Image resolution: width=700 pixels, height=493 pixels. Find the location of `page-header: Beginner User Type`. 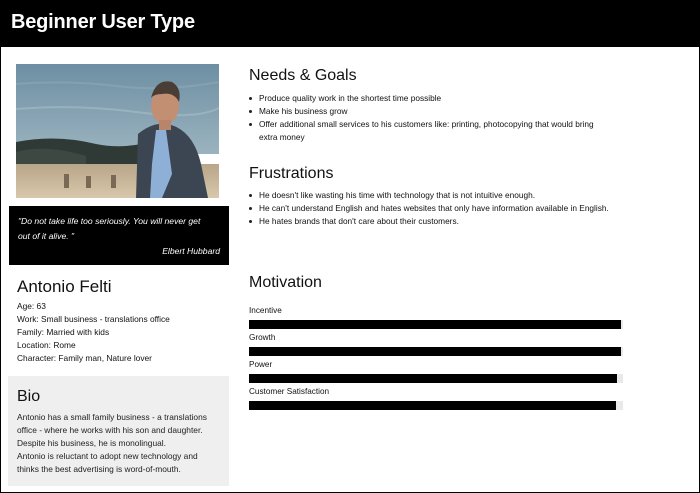

page-header: Beginner User Type is located at coordinates (350, 24).